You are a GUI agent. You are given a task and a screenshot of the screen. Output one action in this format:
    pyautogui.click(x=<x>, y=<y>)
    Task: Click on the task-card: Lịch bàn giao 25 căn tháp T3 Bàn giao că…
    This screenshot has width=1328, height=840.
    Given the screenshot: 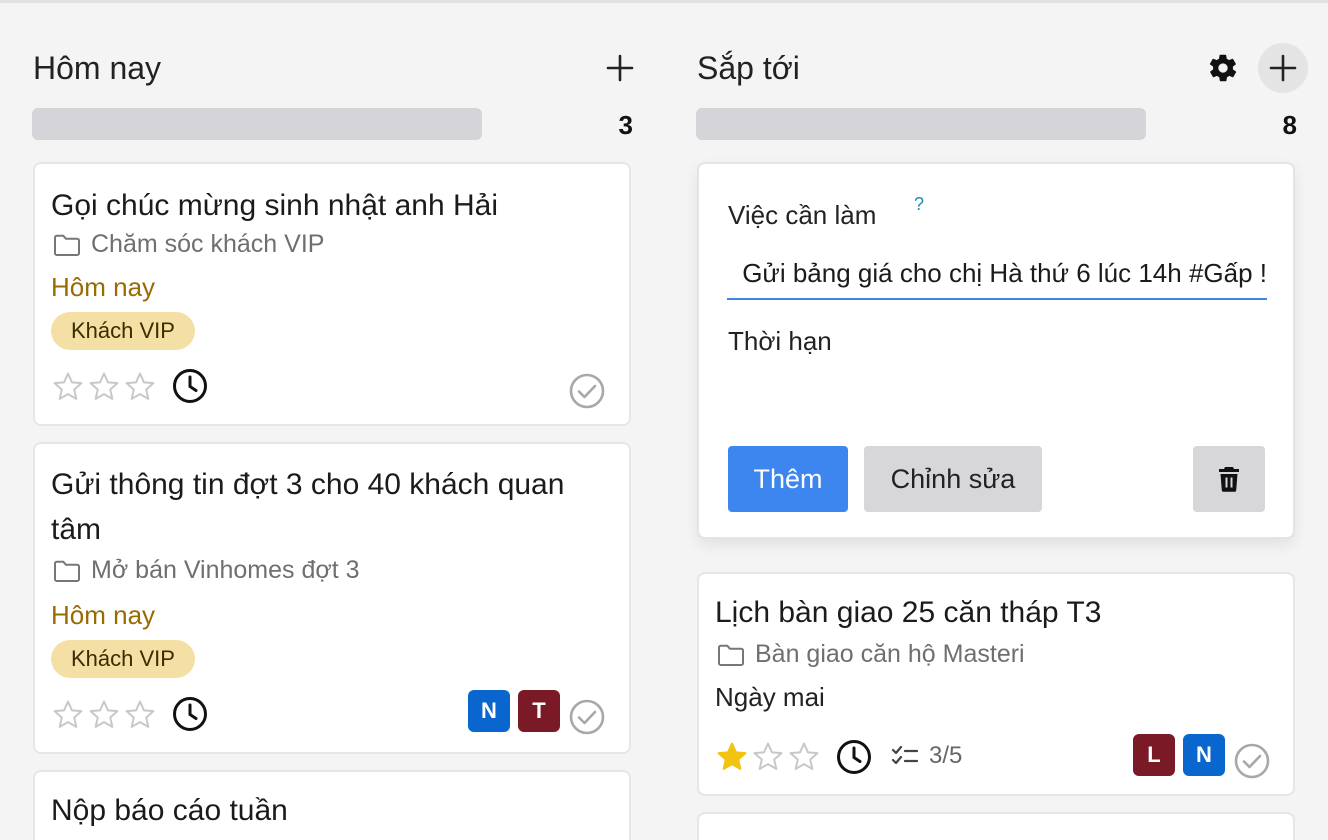 What is the action you would take?
    pyautogui.click(x=996, y=684)
    